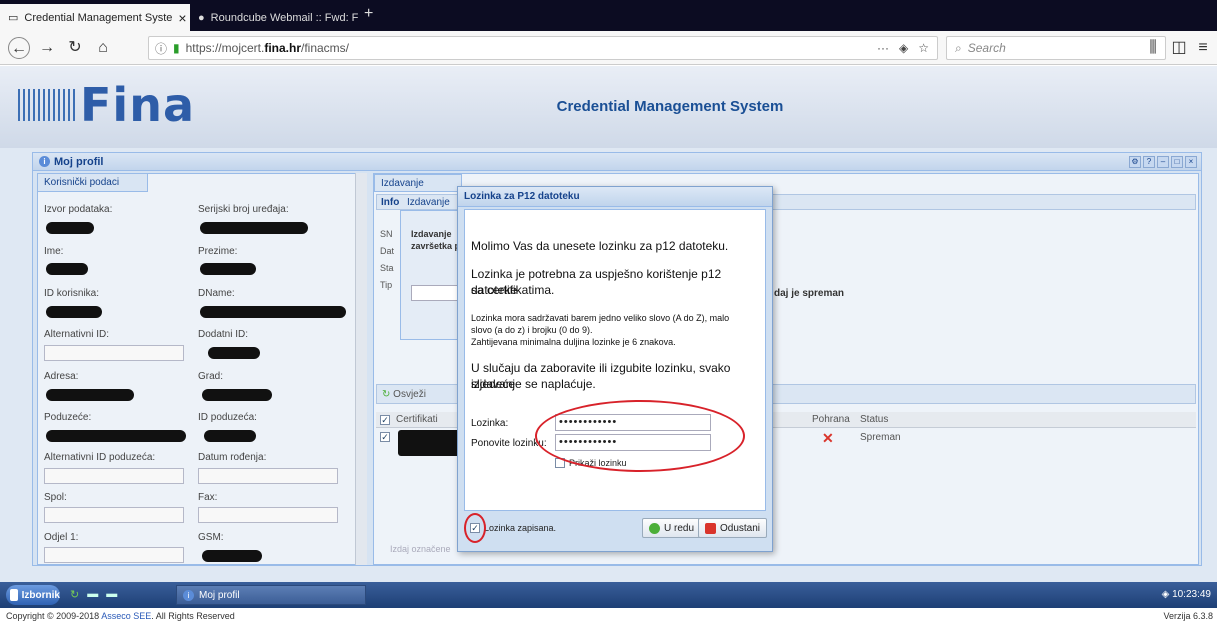  Describe the element at coordinates (126, 616) in the screenshot. I see `company-link: Asseco SEE` at that location.